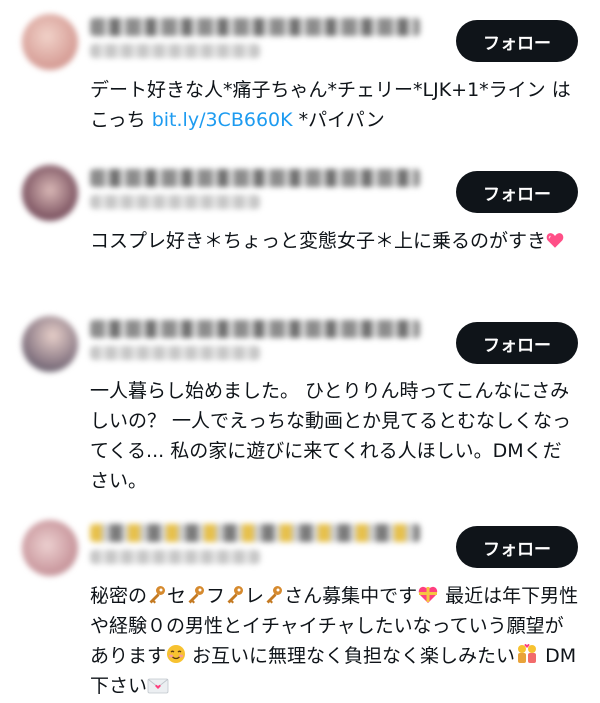  I want to click on bio-text: コスプレ好き＊ちょっと変態女子＊上に乗るのがすき, so click(335, 241).